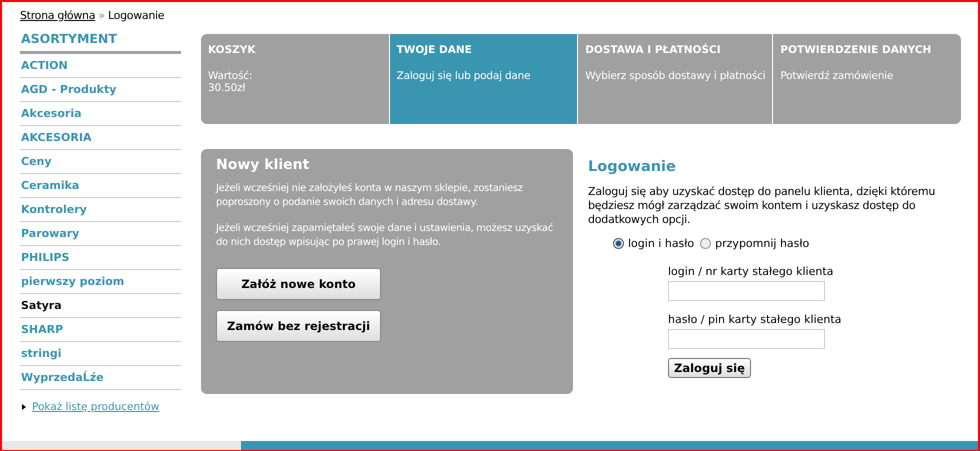 The image size is (980, 451). What do you see at coordinates (100, 234) in the screenshot?
I see `category-link: Parowary` at bounding box center [100, 234].